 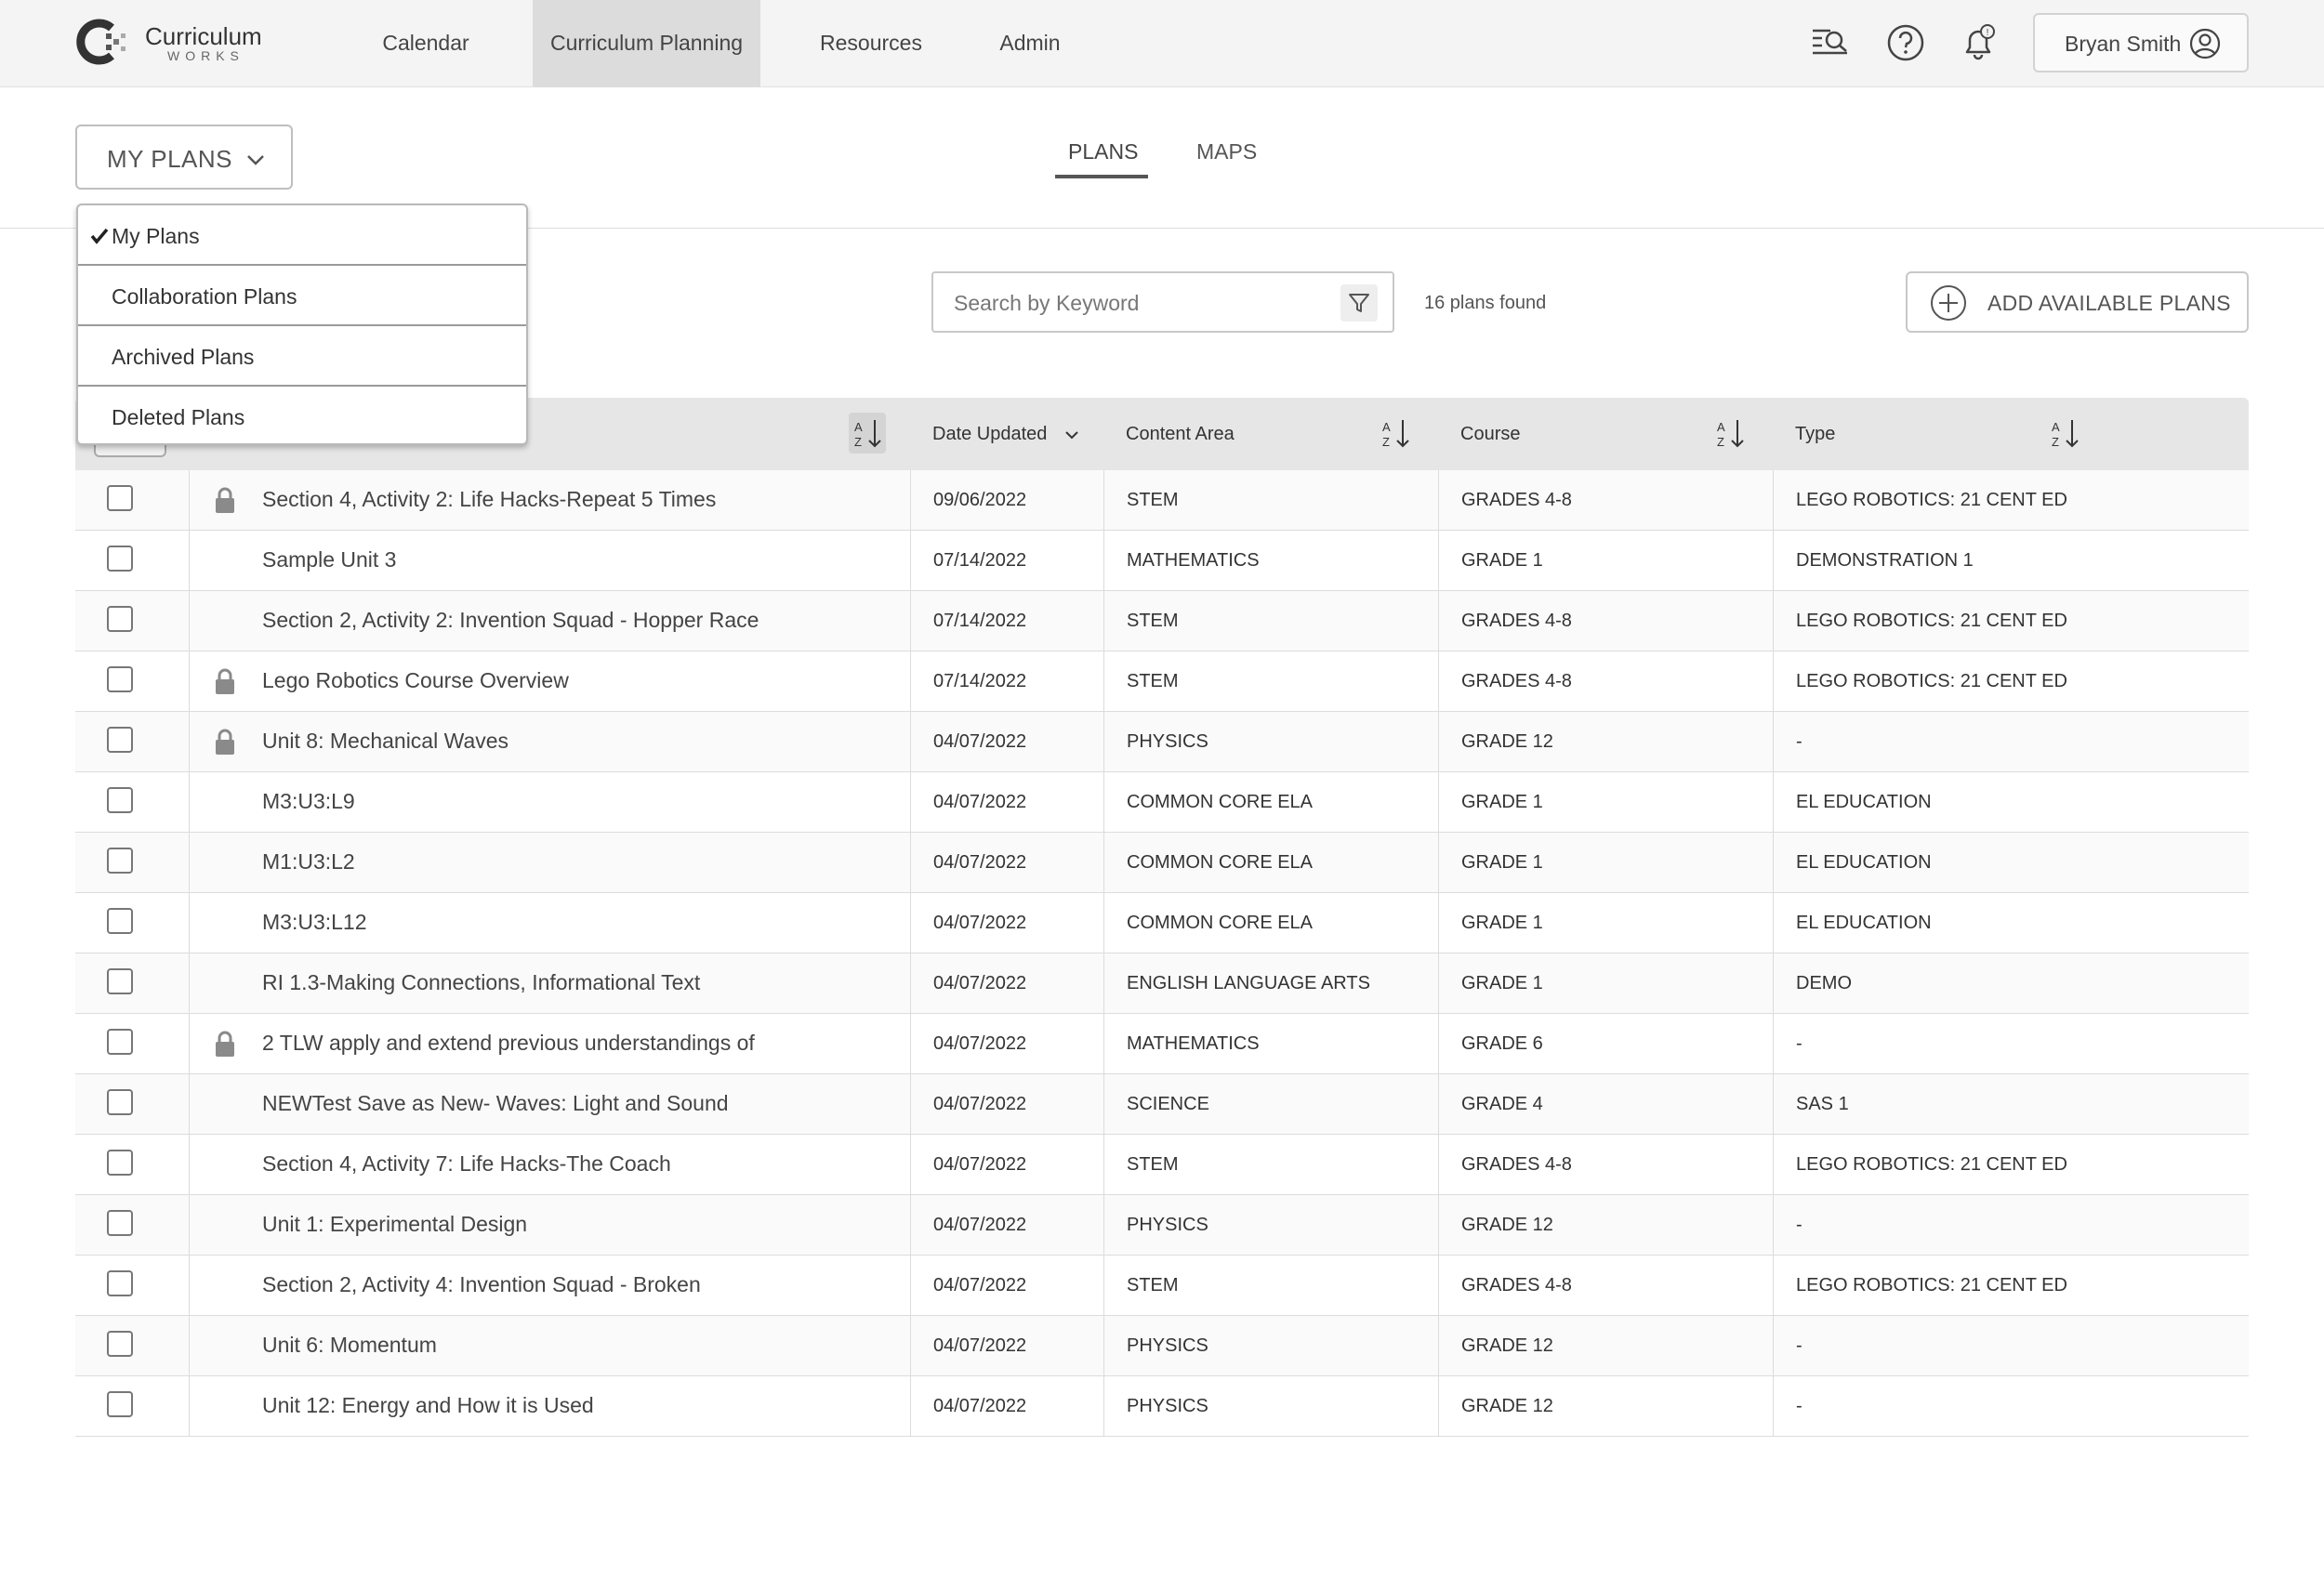 I want to click on plan-title: M3:U3:L12, so click(x=314, y=922).